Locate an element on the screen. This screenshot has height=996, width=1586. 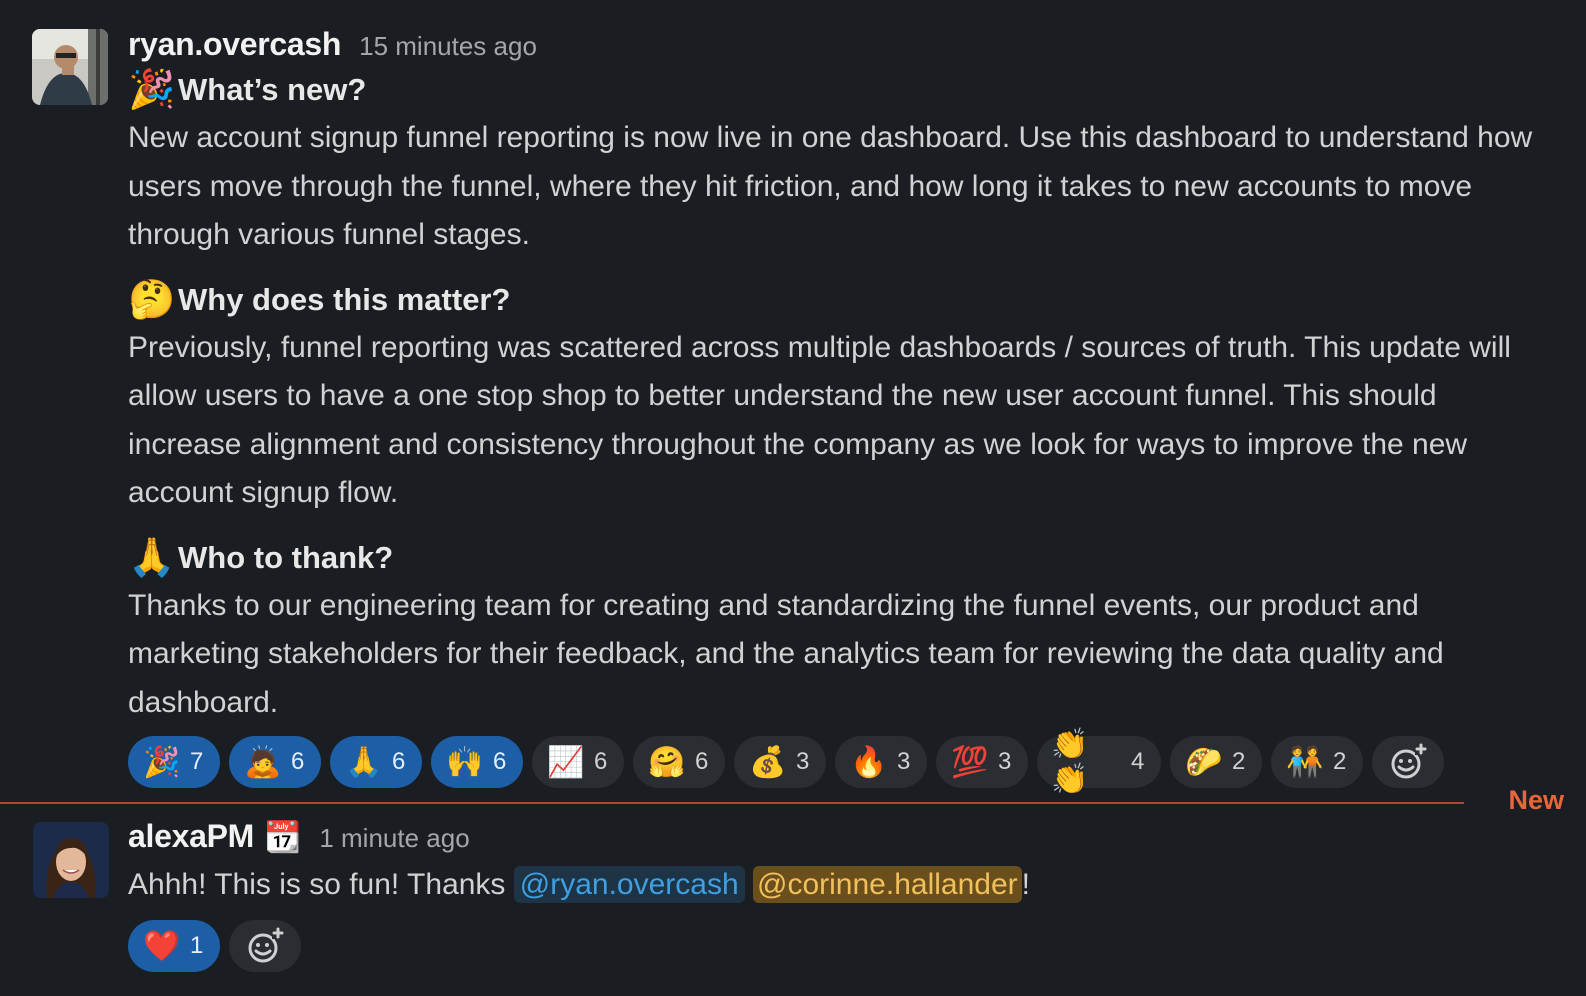
reaction-count: 4 is located at coordinates (1138, 761).